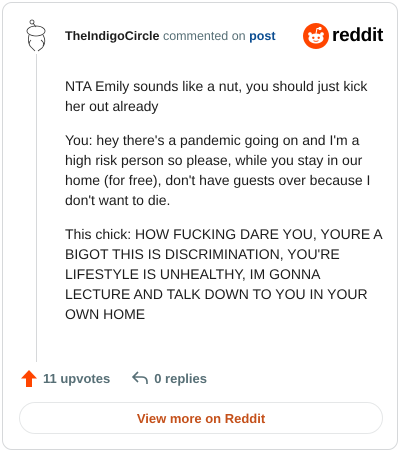  I want to click on upvote-arrow-icon, so click(29, 378).